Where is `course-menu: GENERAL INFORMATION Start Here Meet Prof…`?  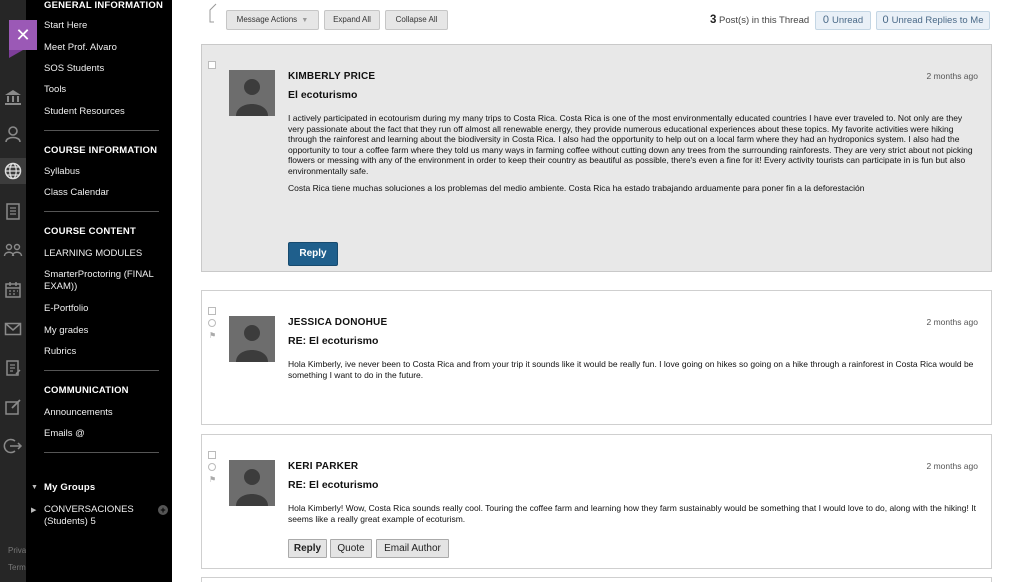
course-menu: GENERAL INFORMATION Start Here Meet Prof… is located at coordinates (99, 291).